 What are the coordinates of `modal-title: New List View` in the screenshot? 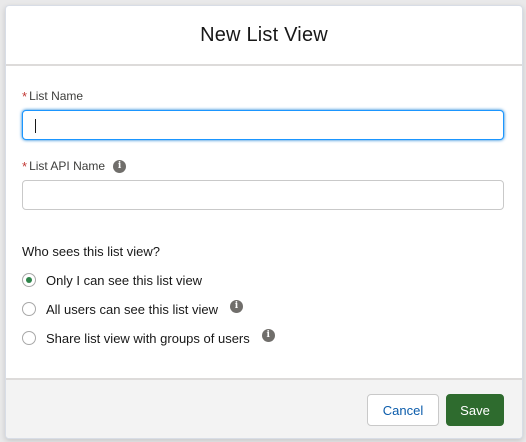 It's located at (264, 34).